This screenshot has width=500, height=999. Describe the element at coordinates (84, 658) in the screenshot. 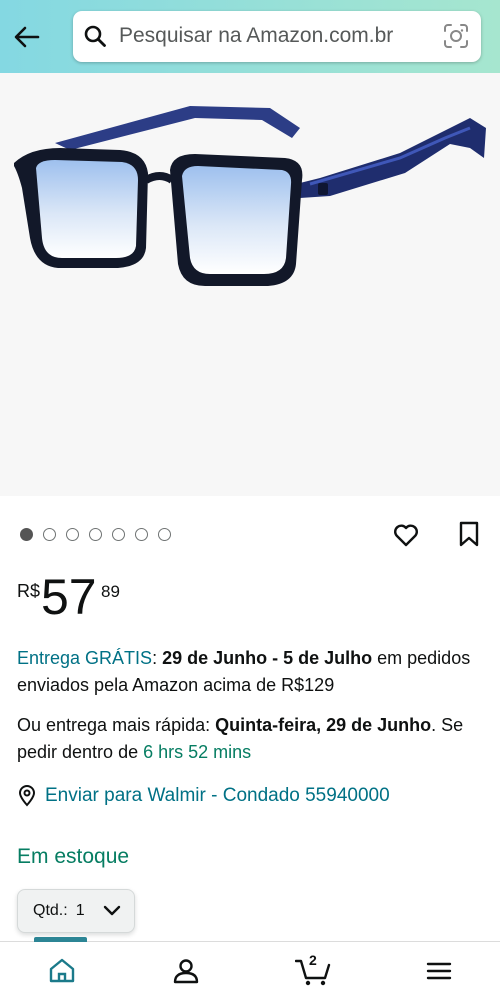

I see `free-delivery-link: Entrega GRÁTIS` at that location.